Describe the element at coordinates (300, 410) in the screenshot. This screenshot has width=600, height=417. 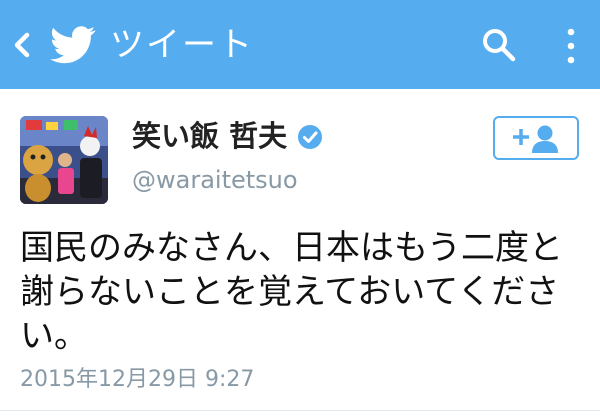
I see `divider` at that location.